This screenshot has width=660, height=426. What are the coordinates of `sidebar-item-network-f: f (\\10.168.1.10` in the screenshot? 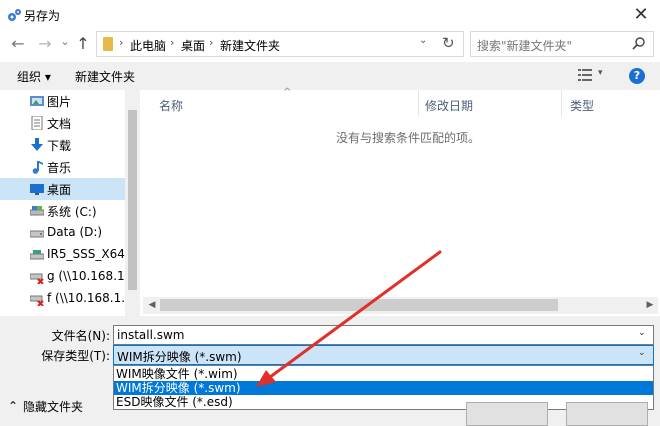 It's located at (70, 299).